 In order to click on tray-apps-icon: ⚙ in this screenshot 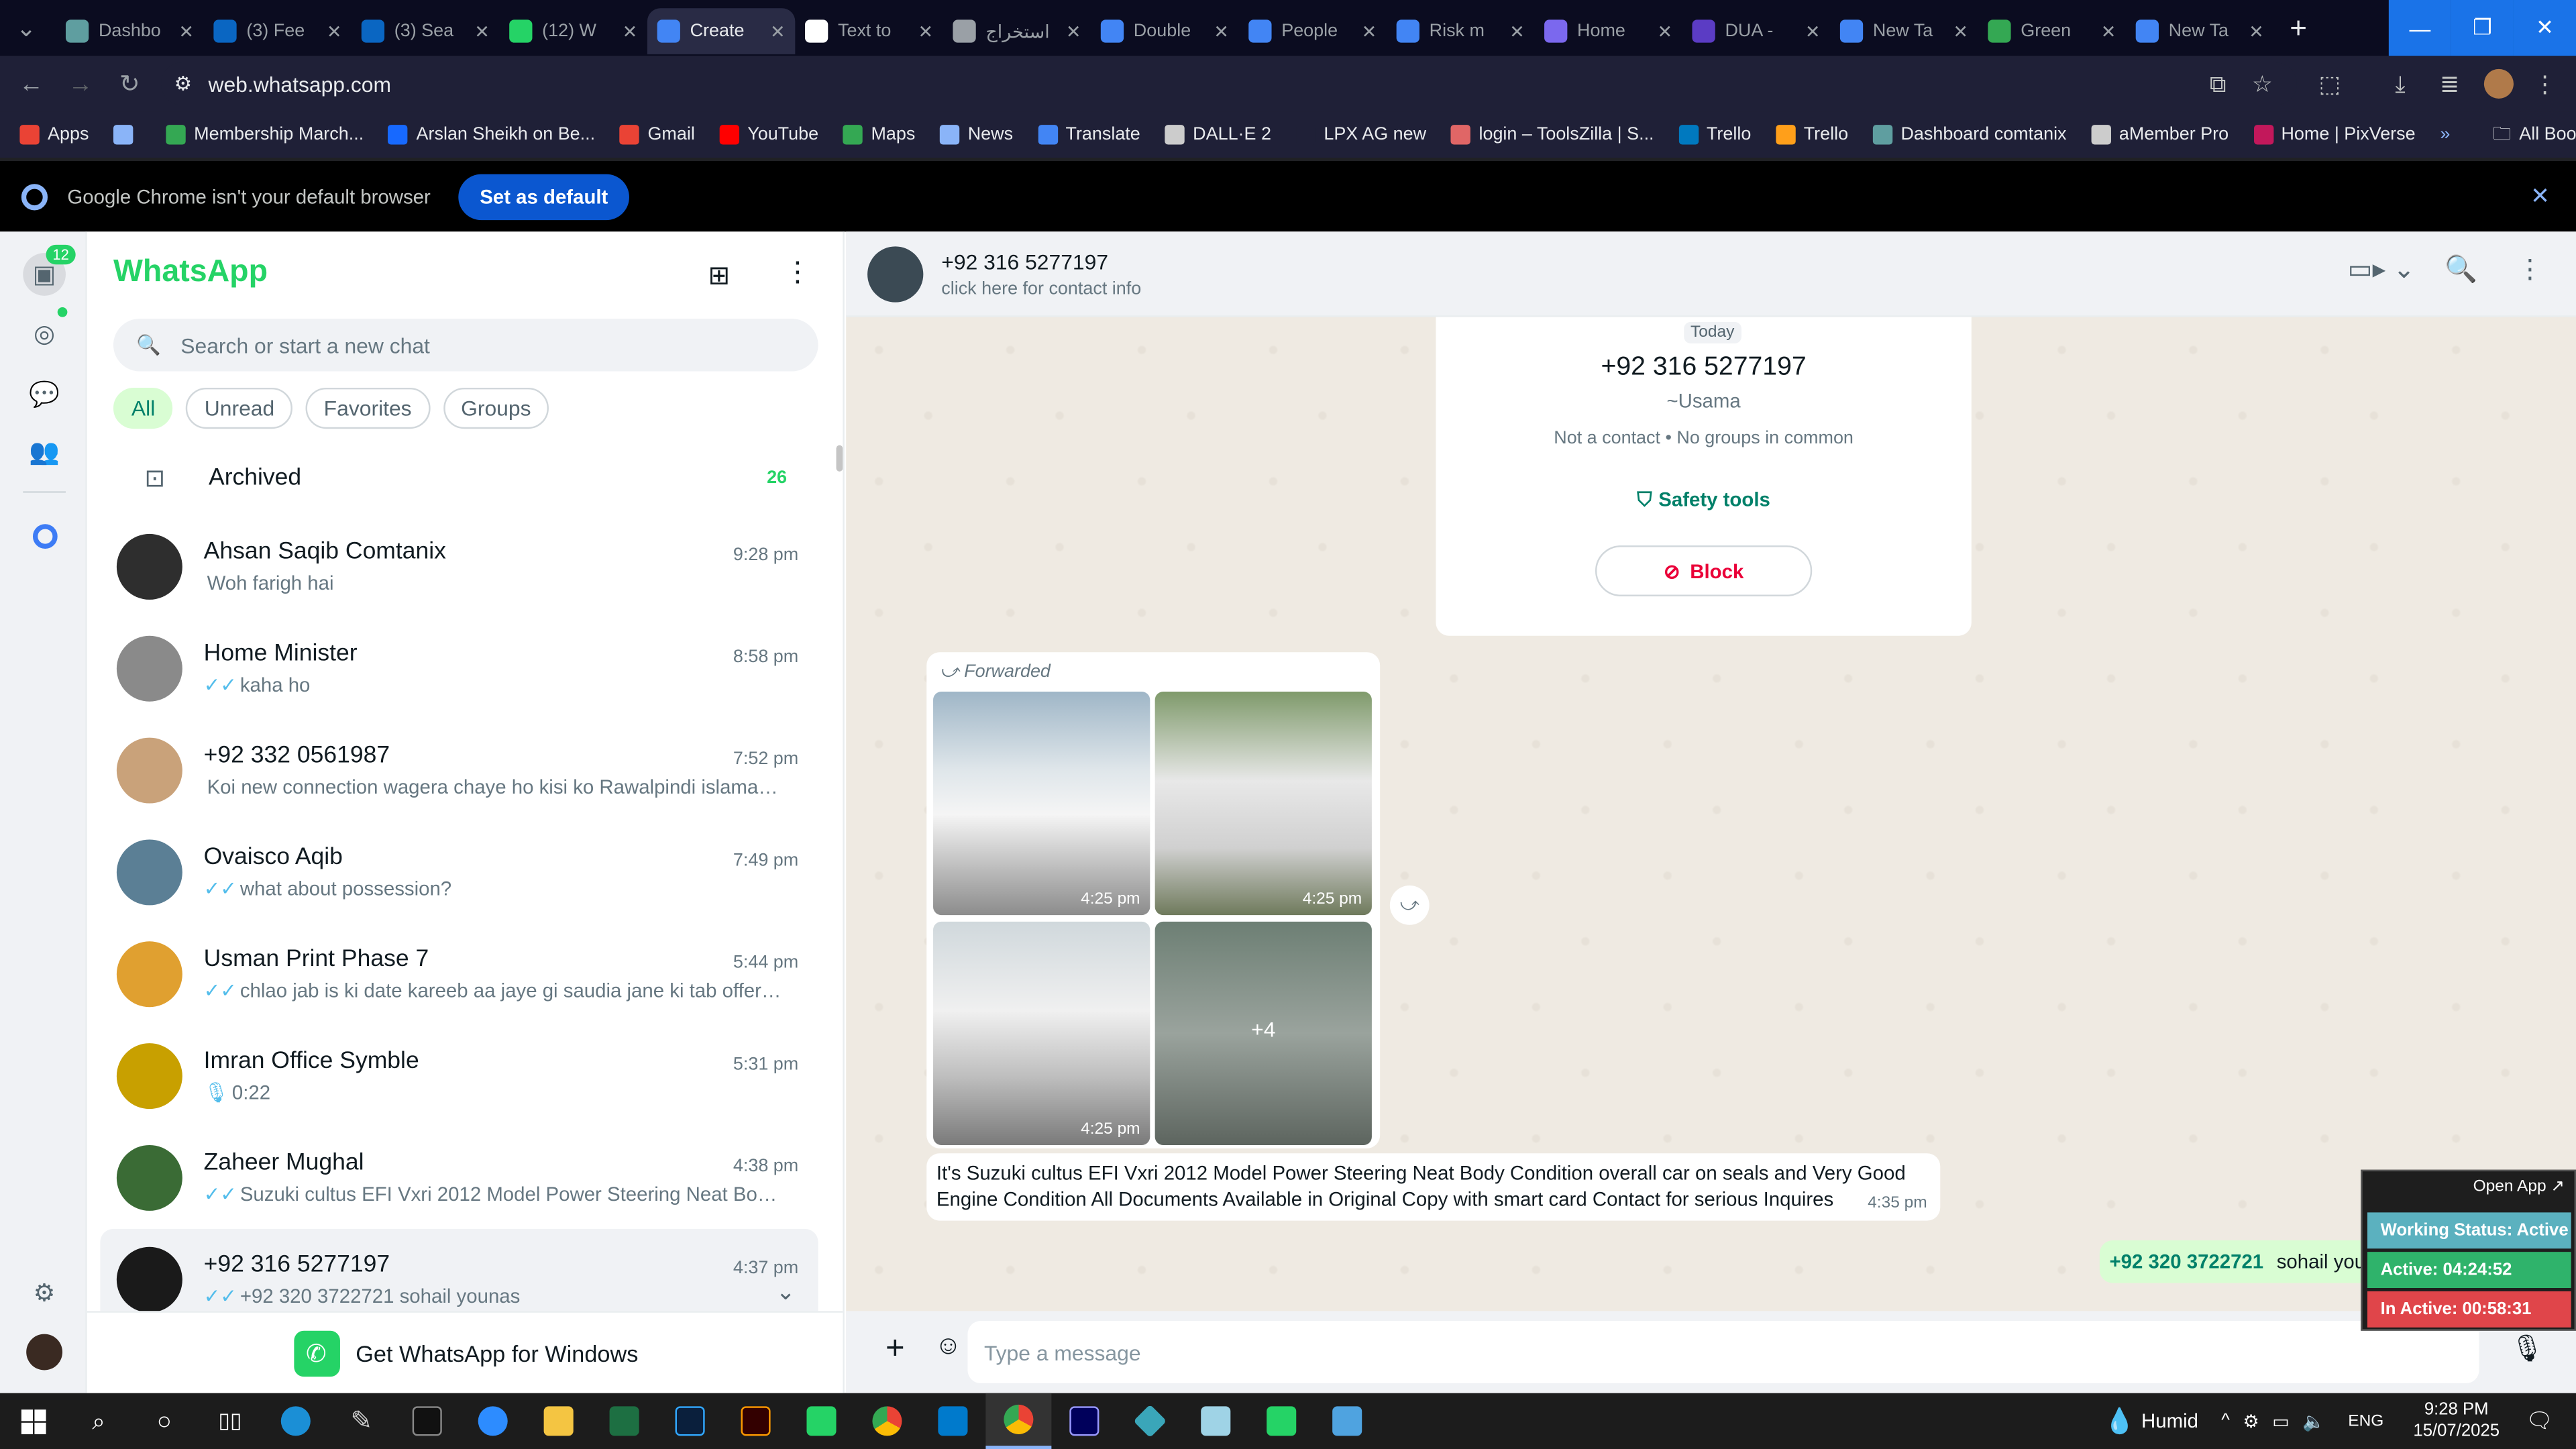, I will do `click(2251, 1421)`.